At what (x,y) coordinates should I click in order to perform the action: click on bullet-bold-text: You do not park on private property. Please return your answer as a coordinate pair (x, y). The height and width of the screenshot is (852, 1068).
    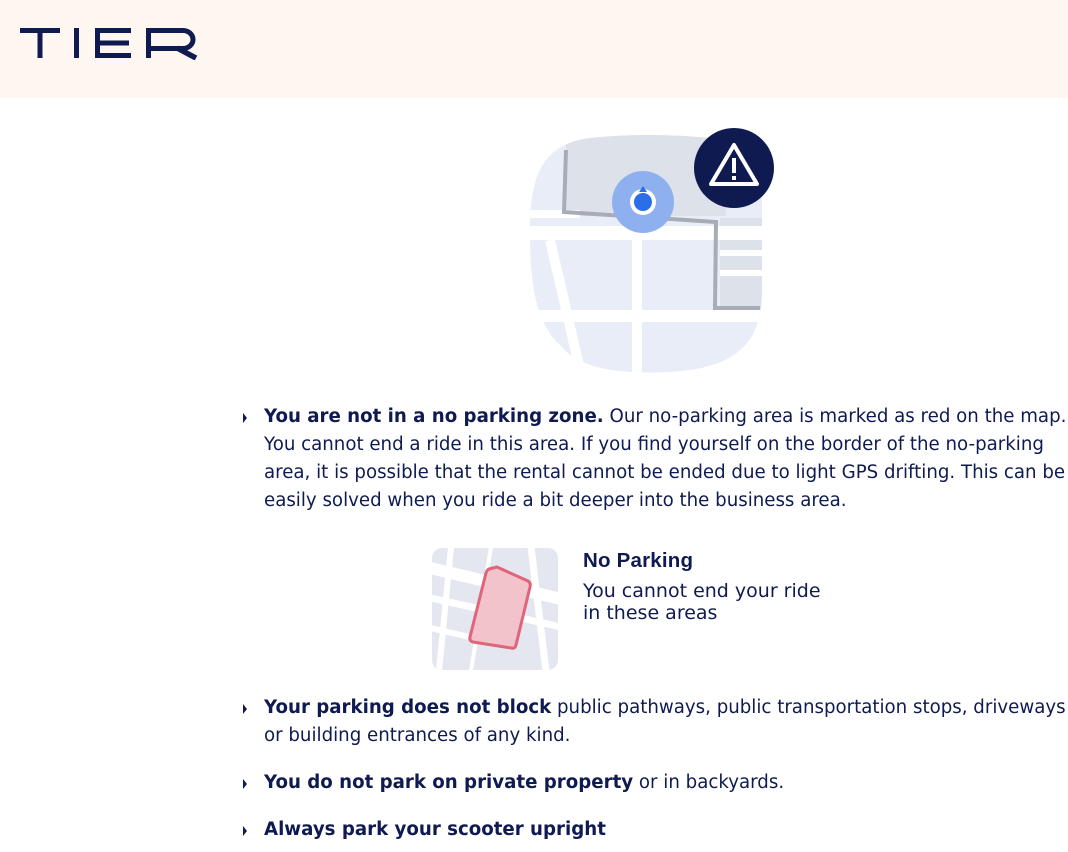
    Looking at the image, I should click on (449, 782).